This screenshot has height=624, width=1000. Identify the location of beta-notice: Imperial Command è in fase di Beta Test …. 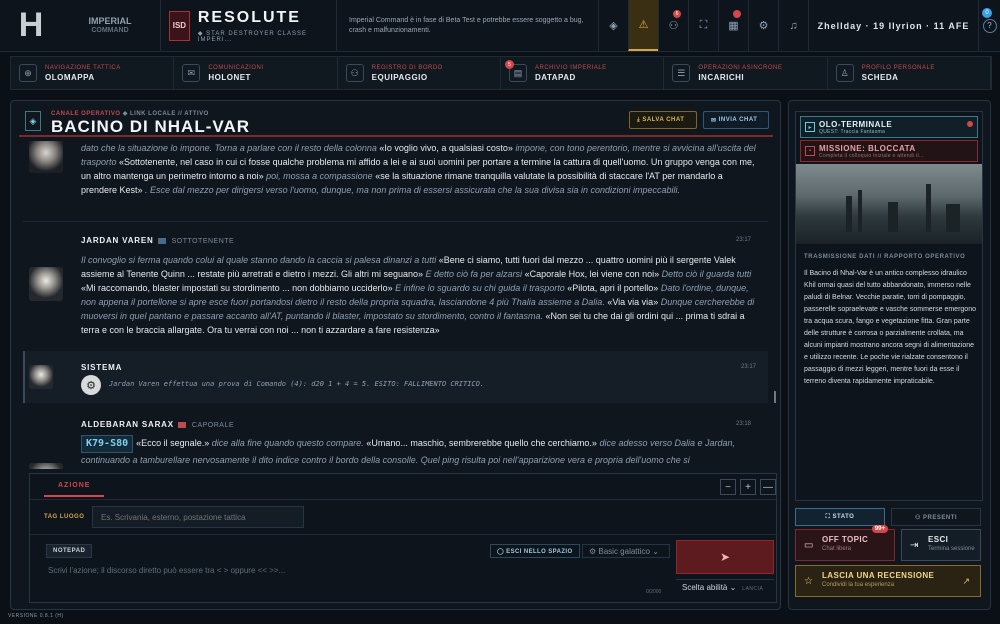
(467, 25).